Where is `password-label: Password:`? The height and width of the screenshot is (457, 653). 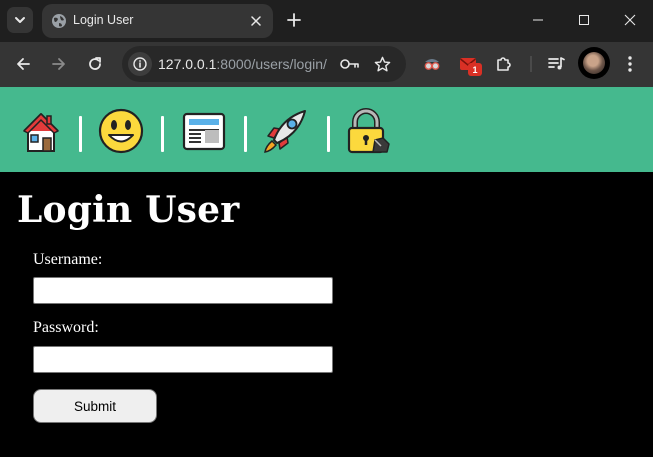 password-label: Password: is located at coordinates (66, 327).